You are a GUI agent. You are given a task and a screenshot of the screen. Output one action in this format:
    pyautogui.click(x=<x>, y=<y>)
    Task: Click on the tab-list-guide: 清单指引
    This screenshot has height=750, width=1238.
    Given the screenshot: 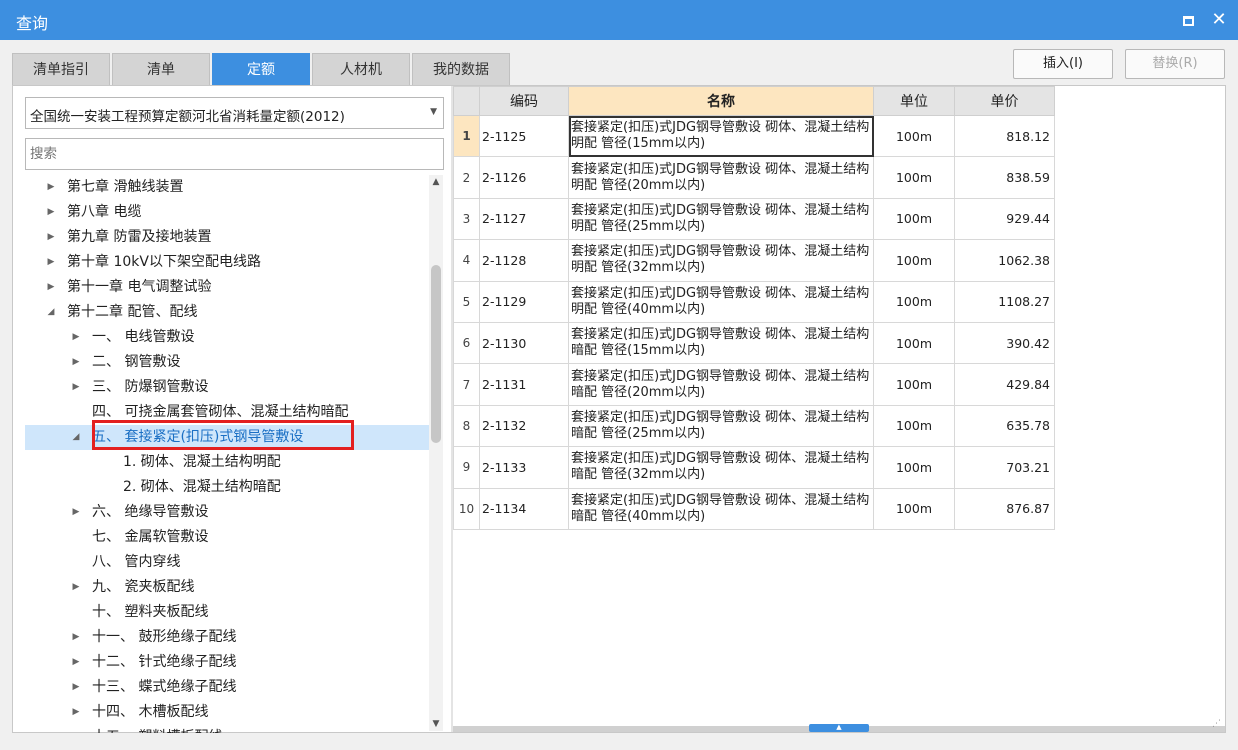 What is the action you would take?
    pyautogui.click(x=61, y=69)
    